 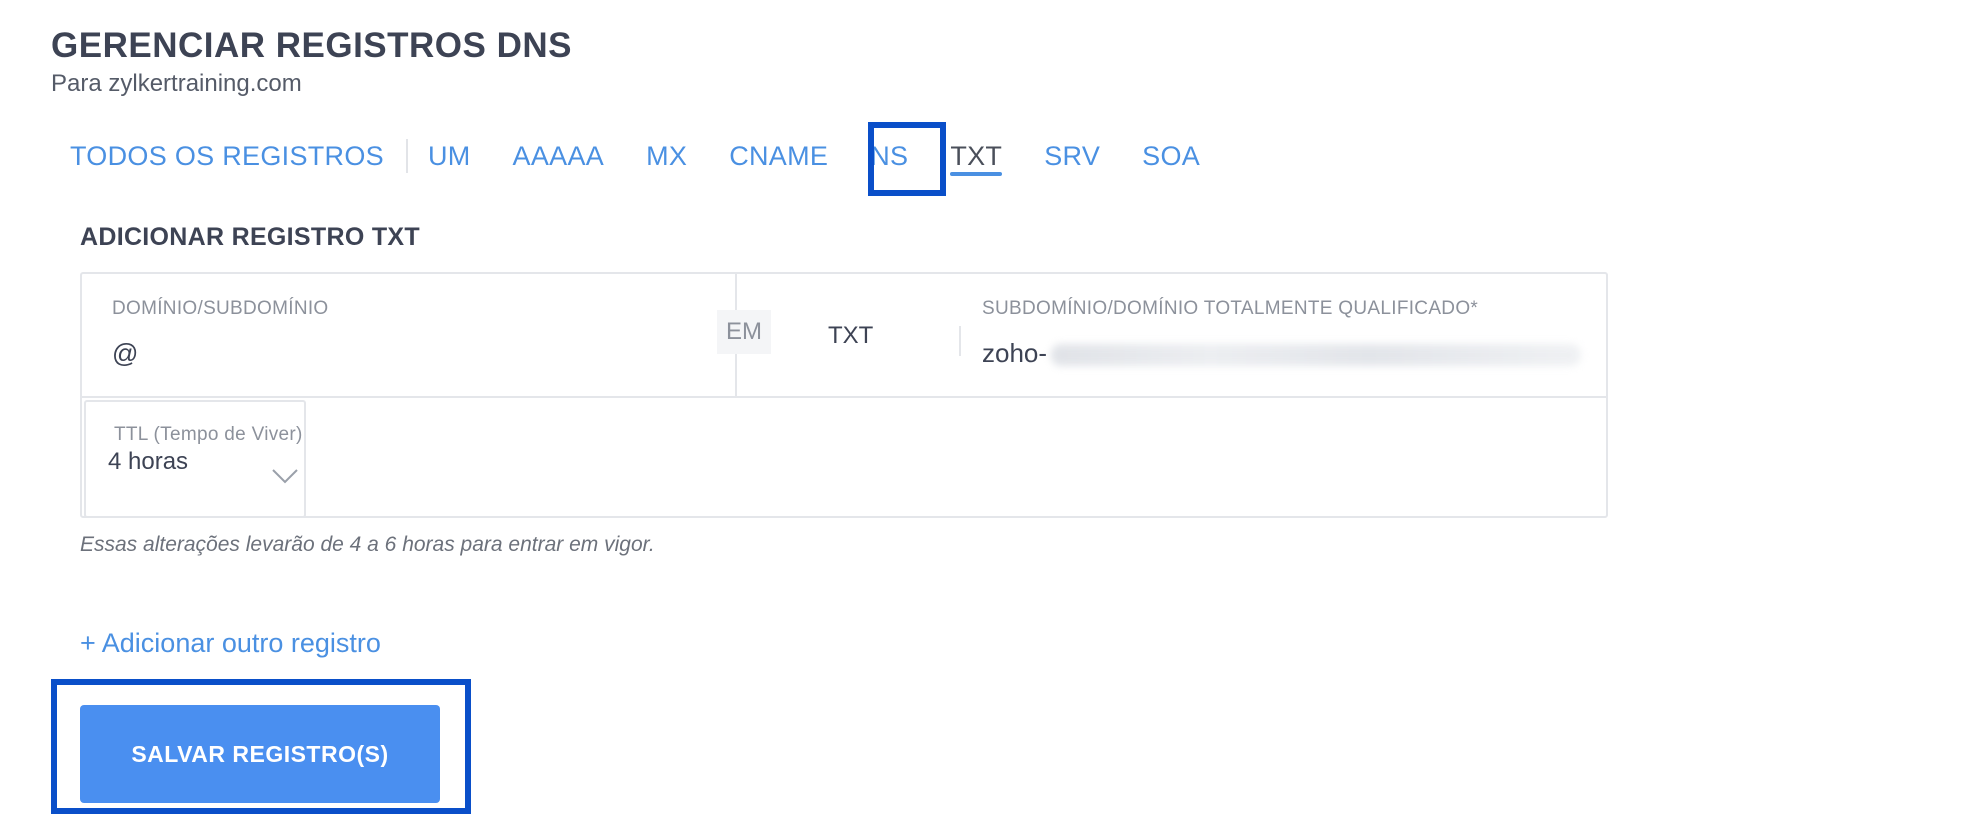 I want to click on domain-field: DOMÍNIO/SUBDOMÍNIO @, so click(x=409, y=335).